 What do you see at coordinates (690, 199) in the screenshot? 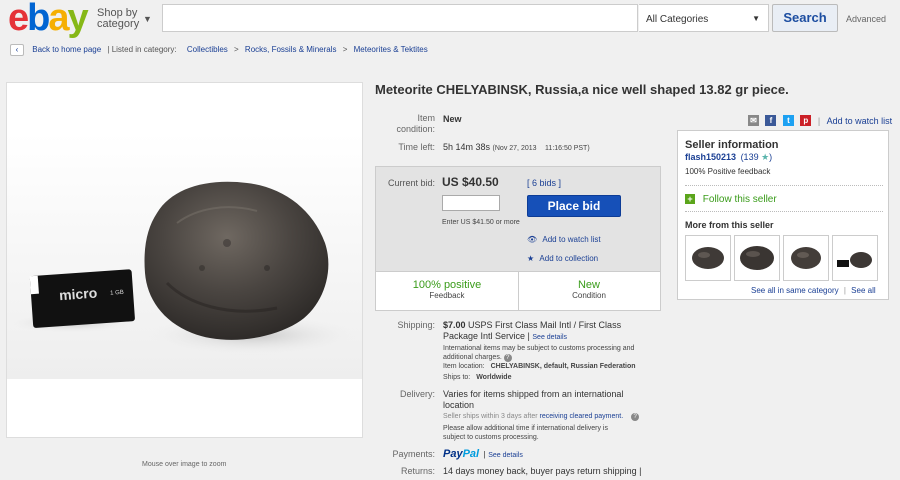
I see `plus-icon: +` at bounding box center [690, 199].